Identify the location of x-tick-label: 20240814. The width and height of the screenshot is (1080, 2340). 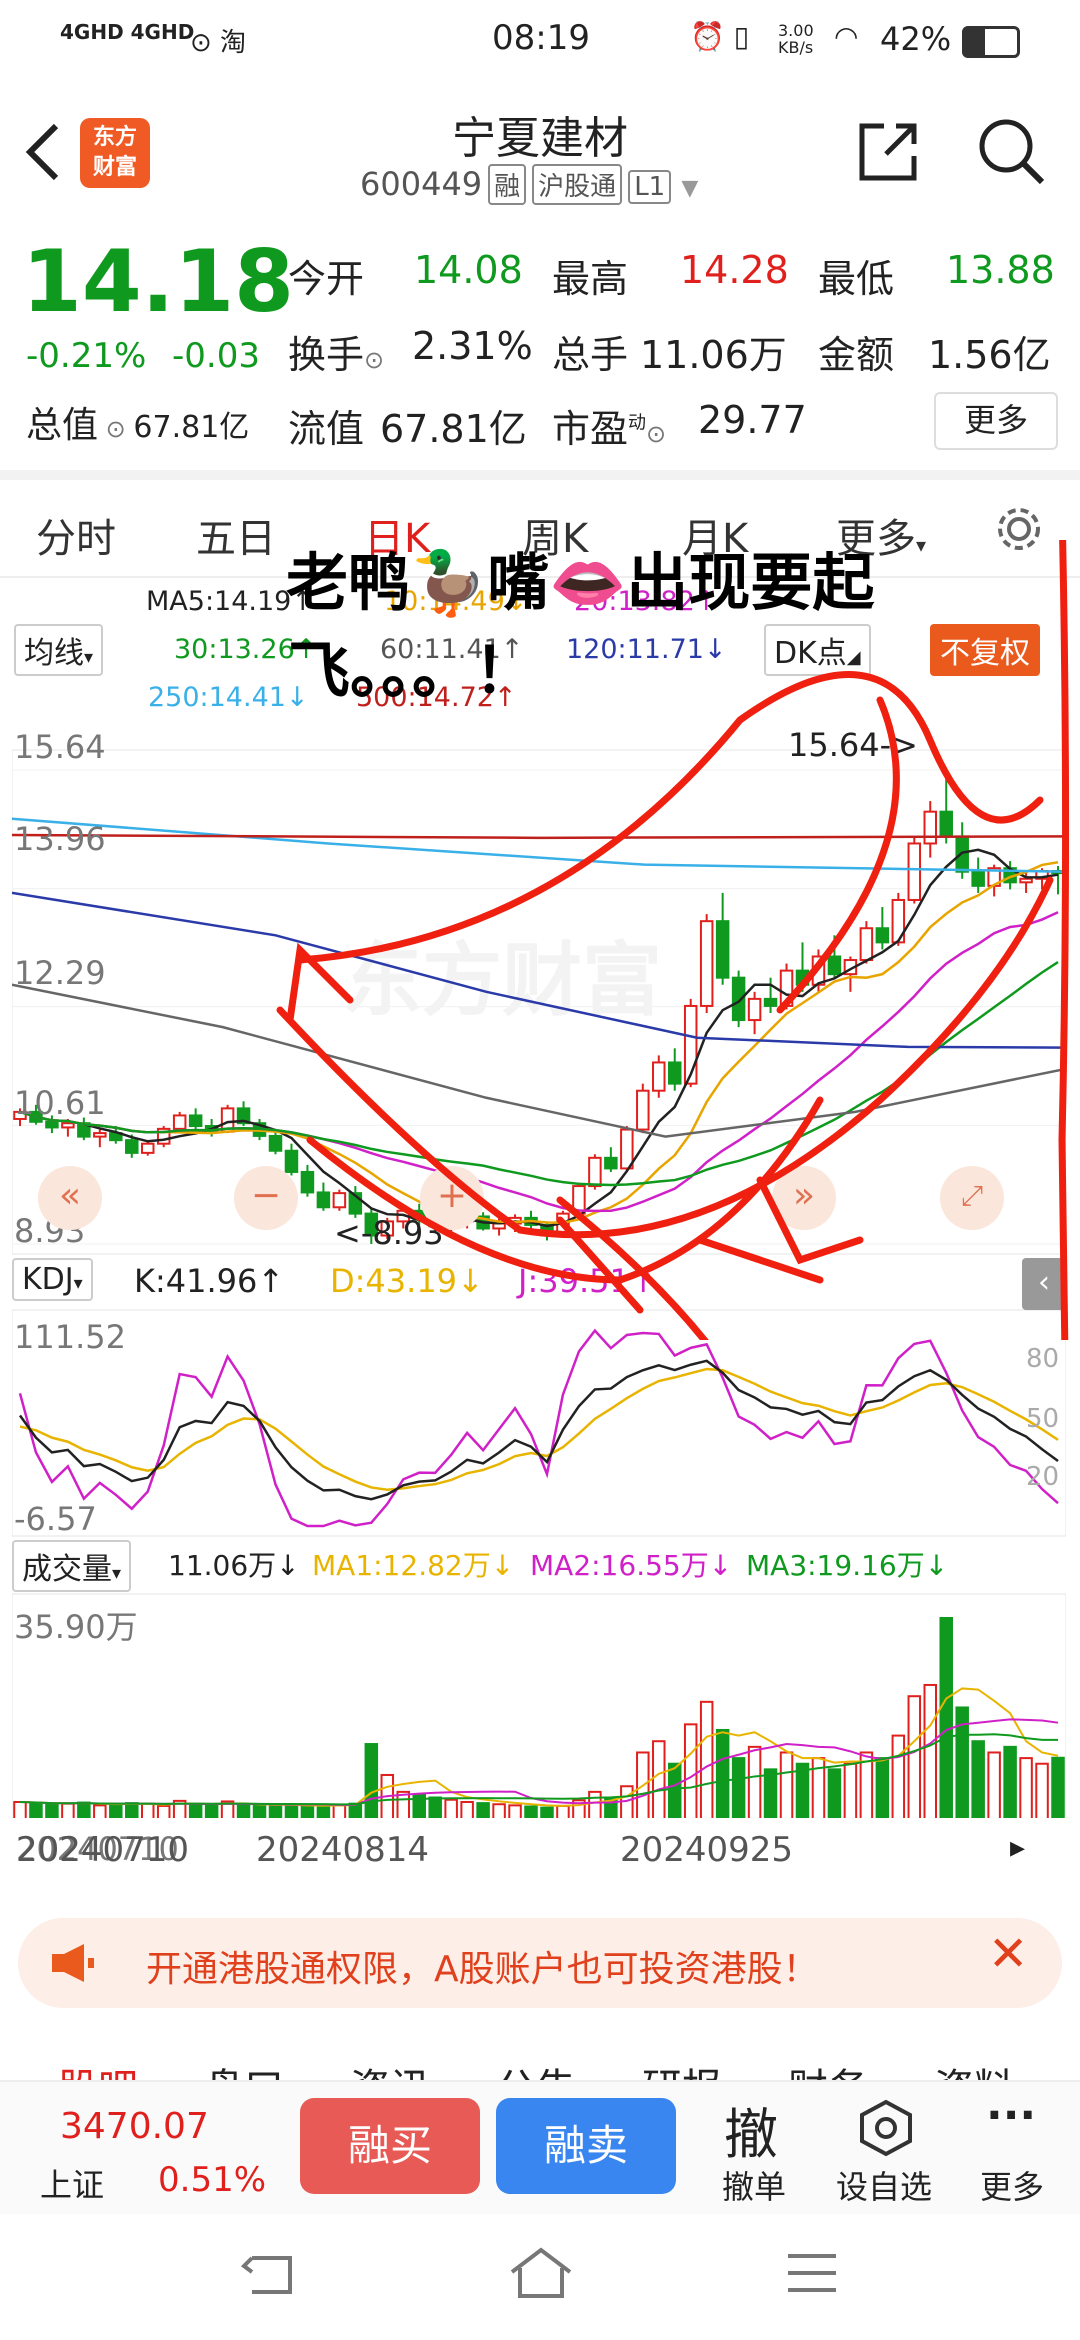
(343, 1850).